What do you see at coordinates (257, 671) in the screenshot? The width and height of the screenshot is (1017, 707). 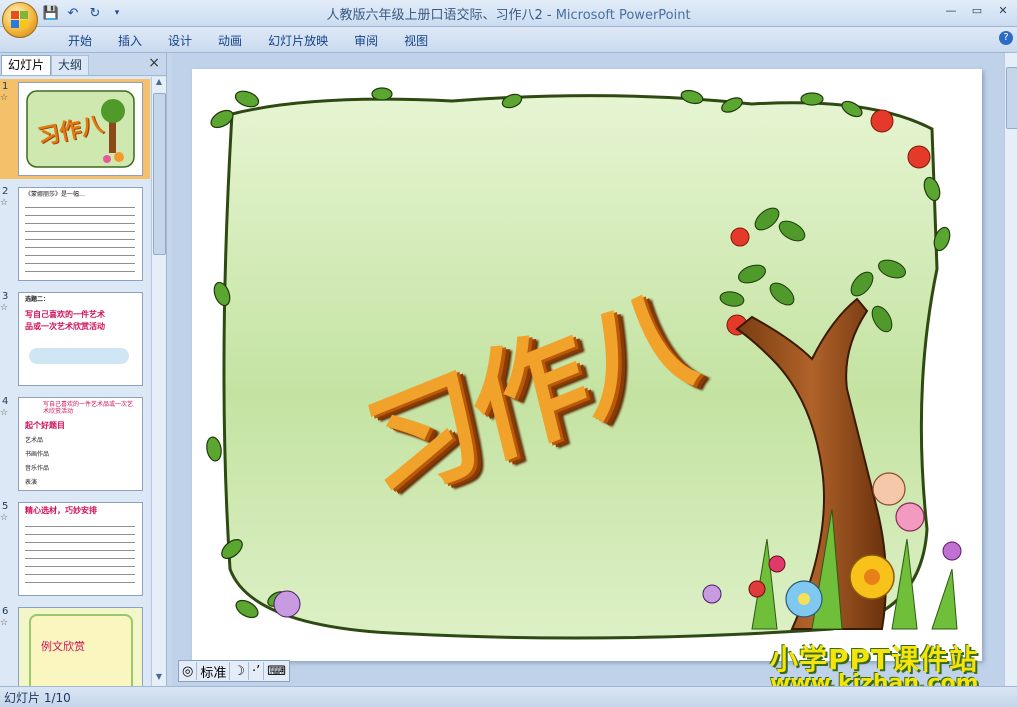 I see `punctuation-icon: ·’` at bounding box center [257, 671].